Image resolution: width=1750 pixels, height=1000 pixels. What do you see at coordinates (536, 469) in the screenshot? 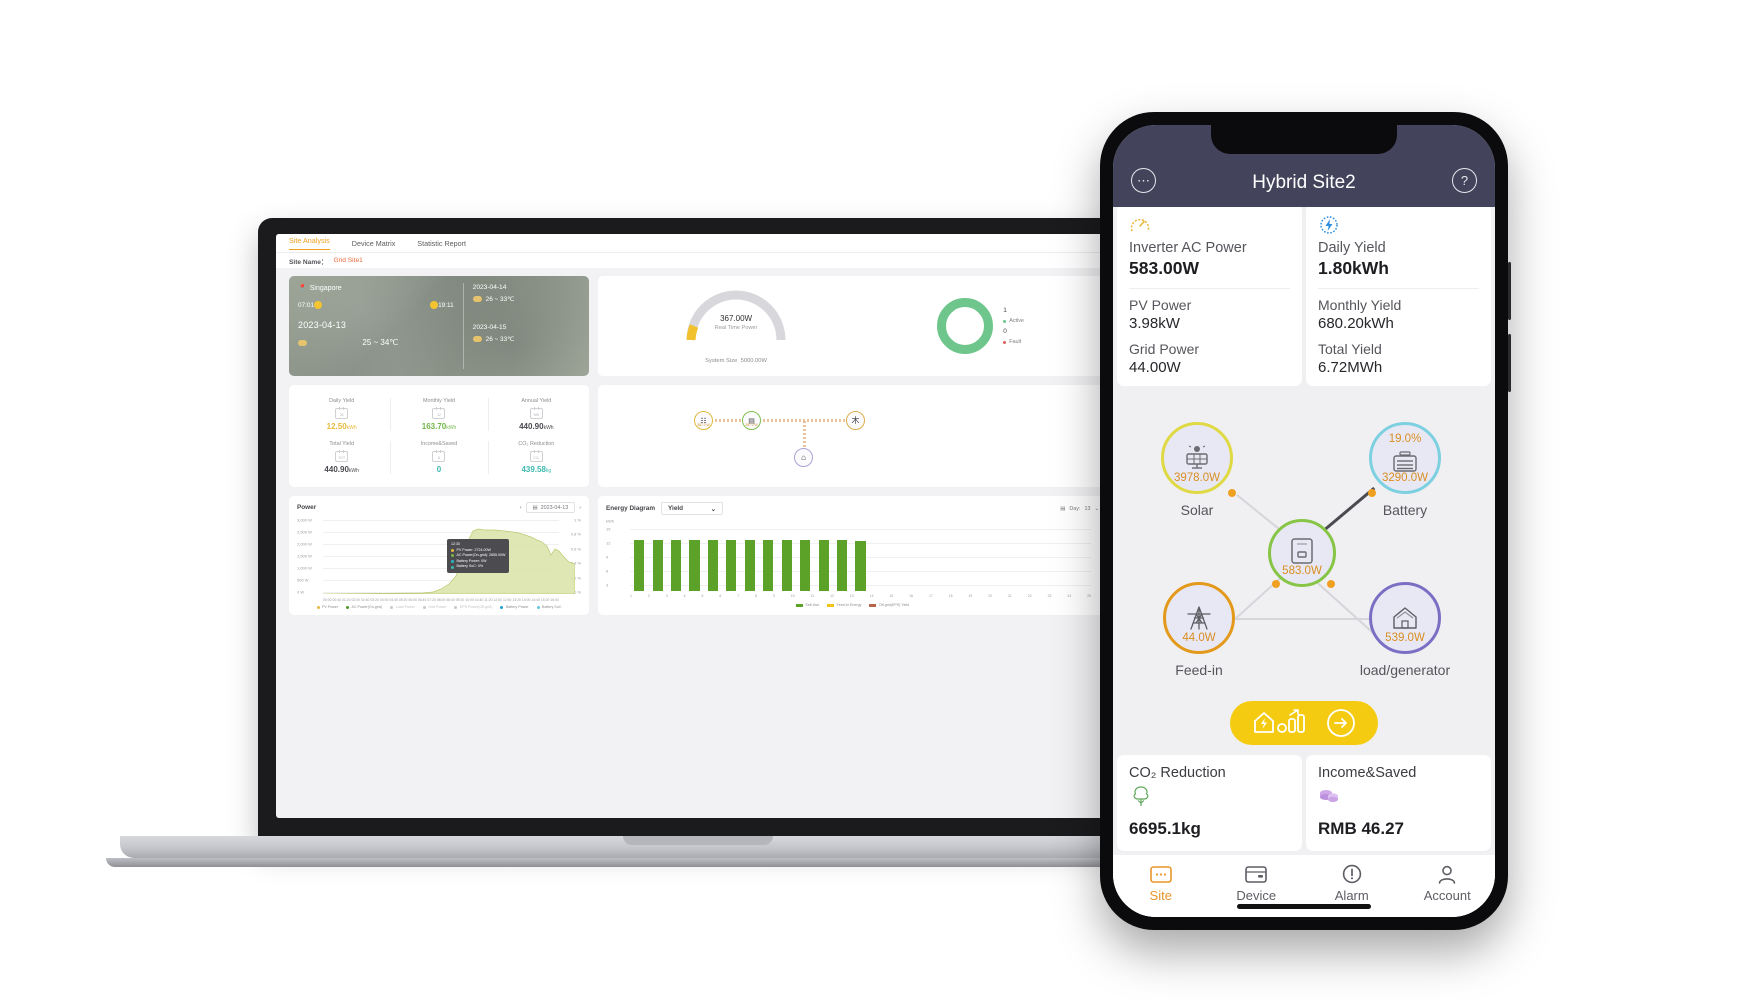
I see `stat-value: 439.58kg` at bounding box center [536, 469].